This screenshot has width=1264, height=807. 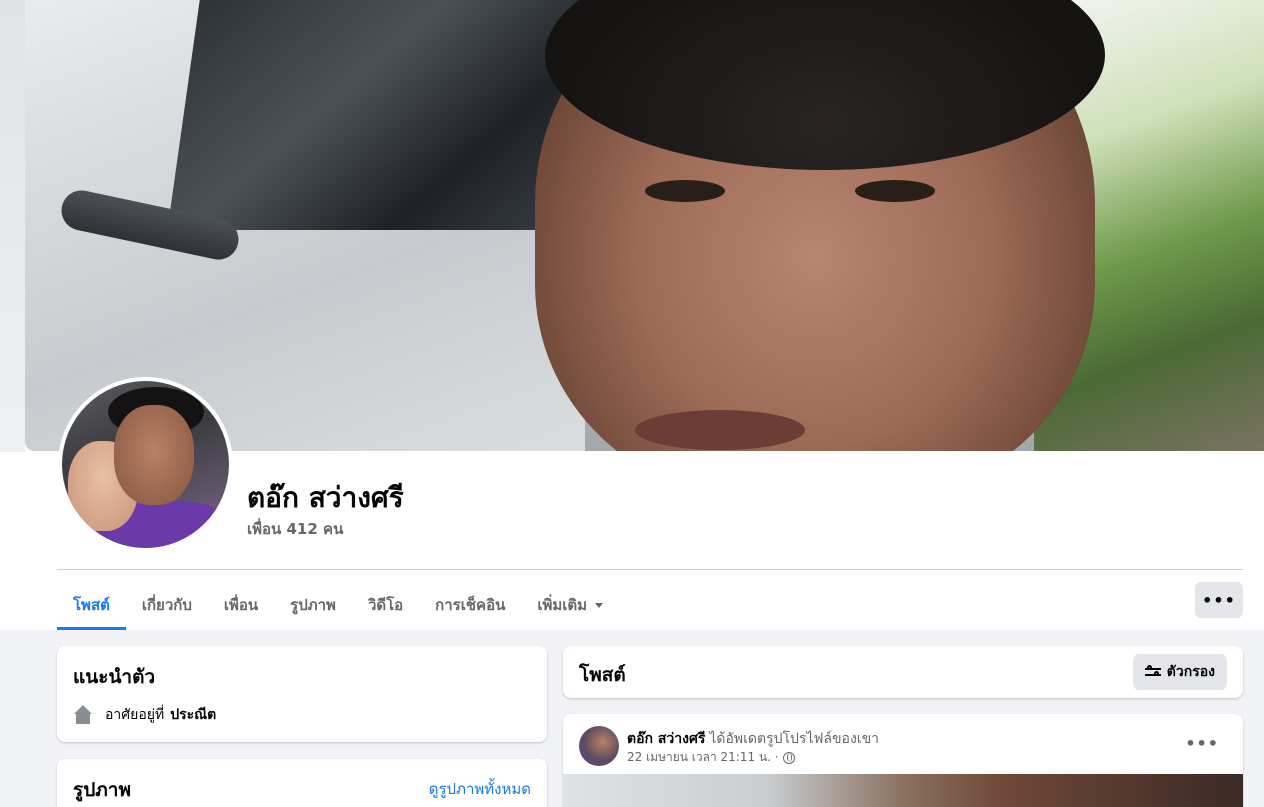 What do you see at coordinates (325, 497) in the screenshot?
I see `profile-name: ตอ๊ก สว่างศรี` at bounding box center [325, 497].